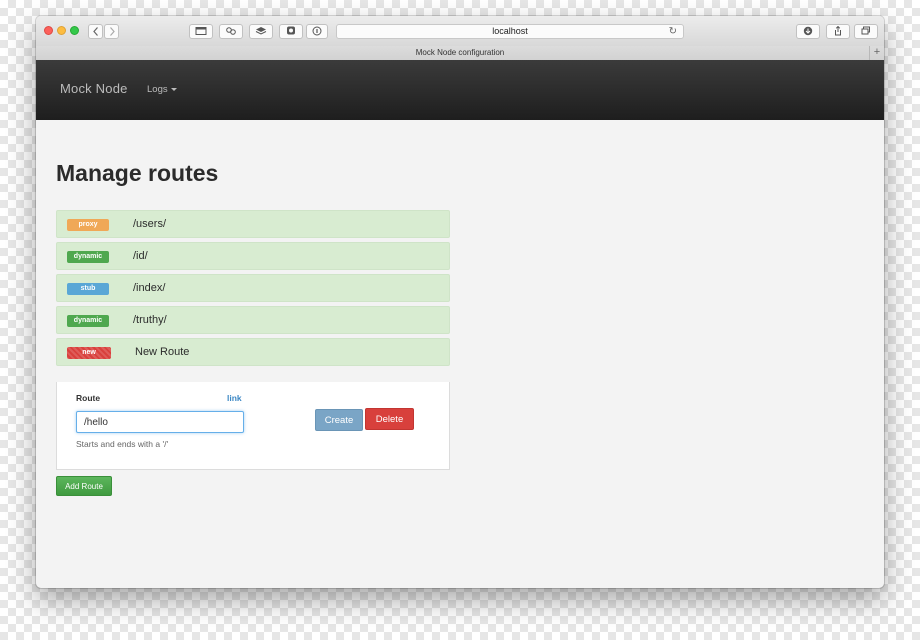 The height and width of the screenshot is (640, 920). What do you see at coordinates (339, 420) in the screenshot?
I see `create-button: Create` at bounding box center [339, 420].